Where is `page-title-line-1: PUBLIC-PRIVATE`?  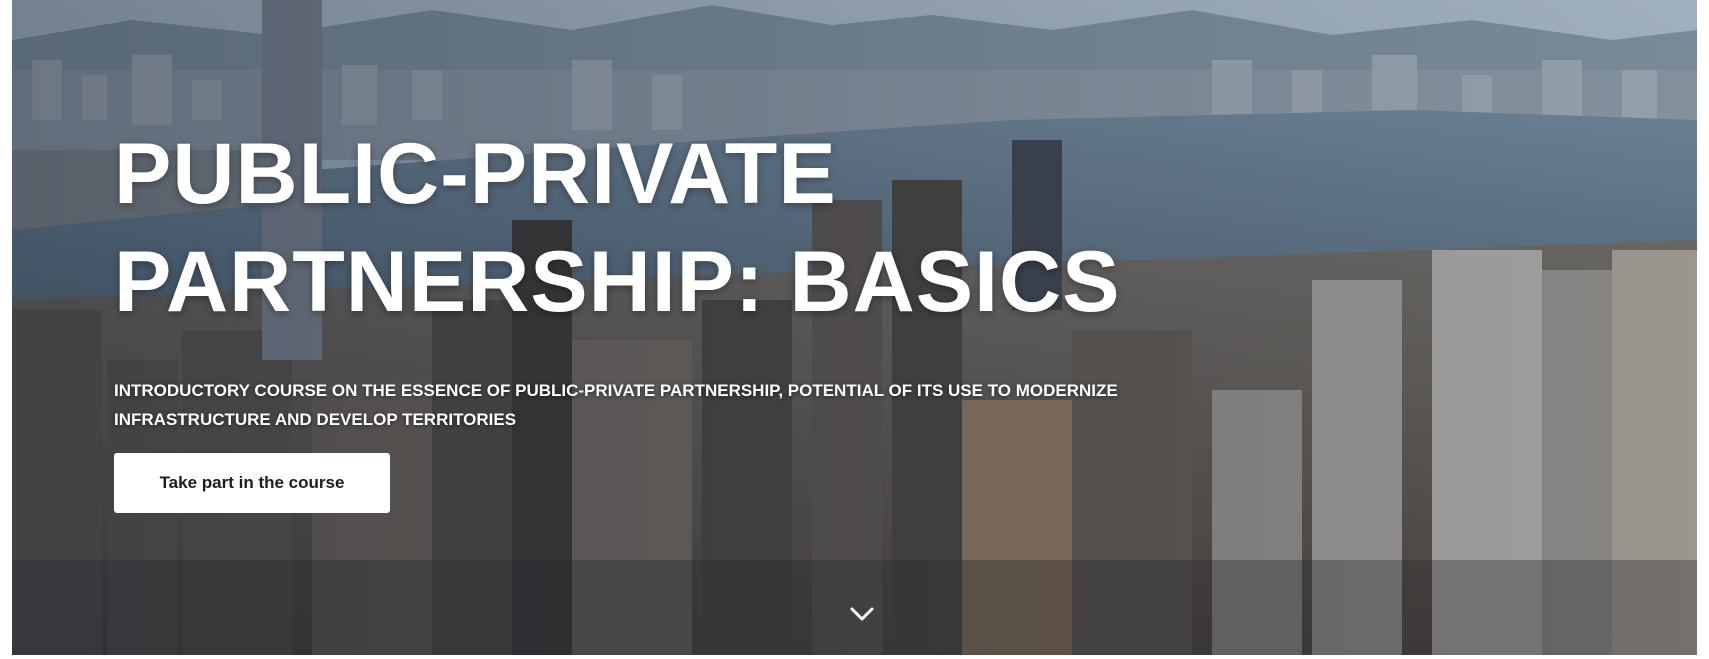
page-title-line-1: PUBLIC-PRIVATE is located at coordinates (475, 174).